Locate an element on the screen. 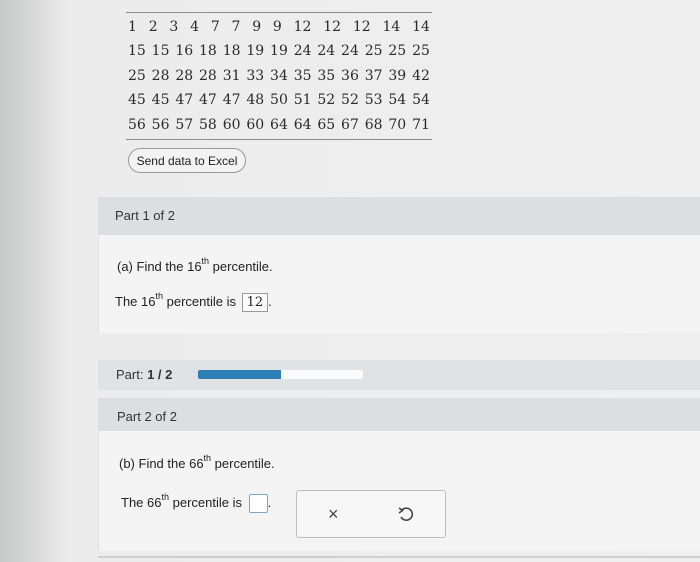 This screenshot has height=562, width=700. data-row: 1 2 3 4 7 7 9 9 12 12 12 14 14 is located at coordinates (279, 27).